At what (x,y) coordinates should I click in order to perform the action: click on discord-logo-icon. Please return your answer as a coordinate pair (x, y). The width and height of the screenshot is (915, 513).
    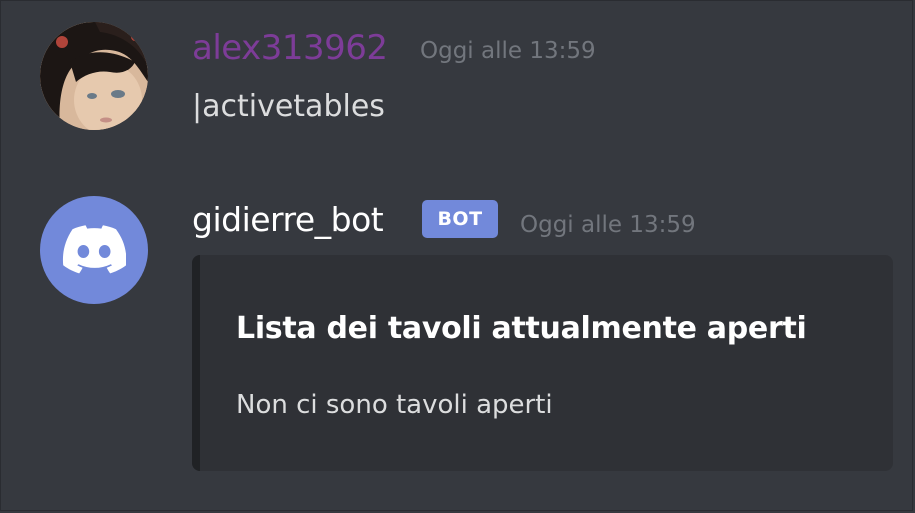
    Looking at the image, I should click on (94, 249).